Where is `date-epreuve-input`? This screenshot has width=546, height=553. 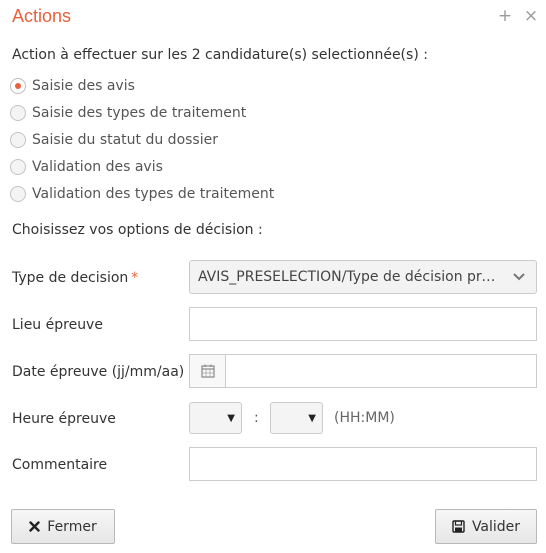
date-epreuve-input is located at coordinates (381, 371).